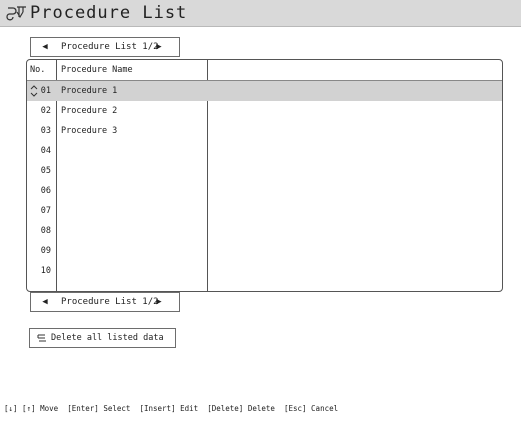 The width and height of the screenshot is (521, 423). Describe the element at coordinates (264, 91) in the screenshot. I see `table-row: 01 Procedure 1` at that location.